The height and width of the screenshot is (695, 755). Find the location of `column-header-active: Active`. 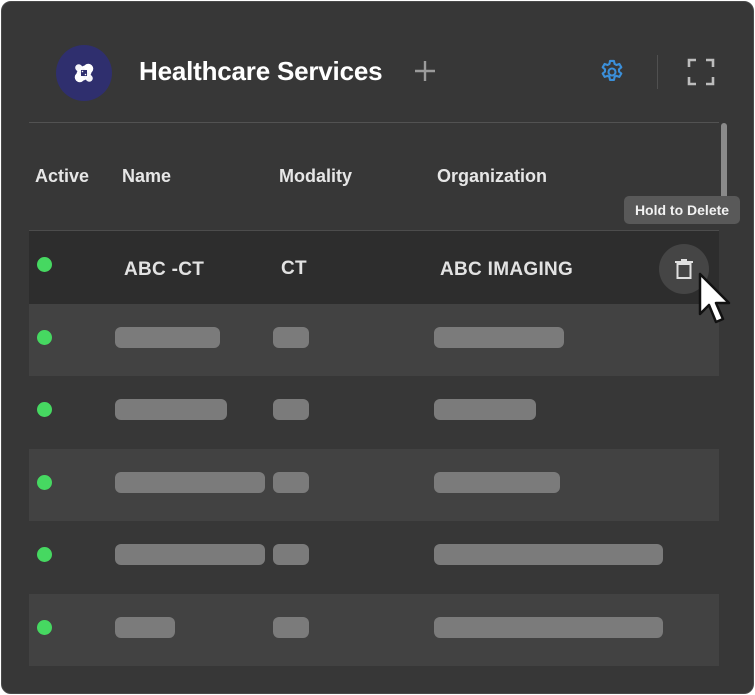

column-header-active: Active is located at coordinates (62, 176).